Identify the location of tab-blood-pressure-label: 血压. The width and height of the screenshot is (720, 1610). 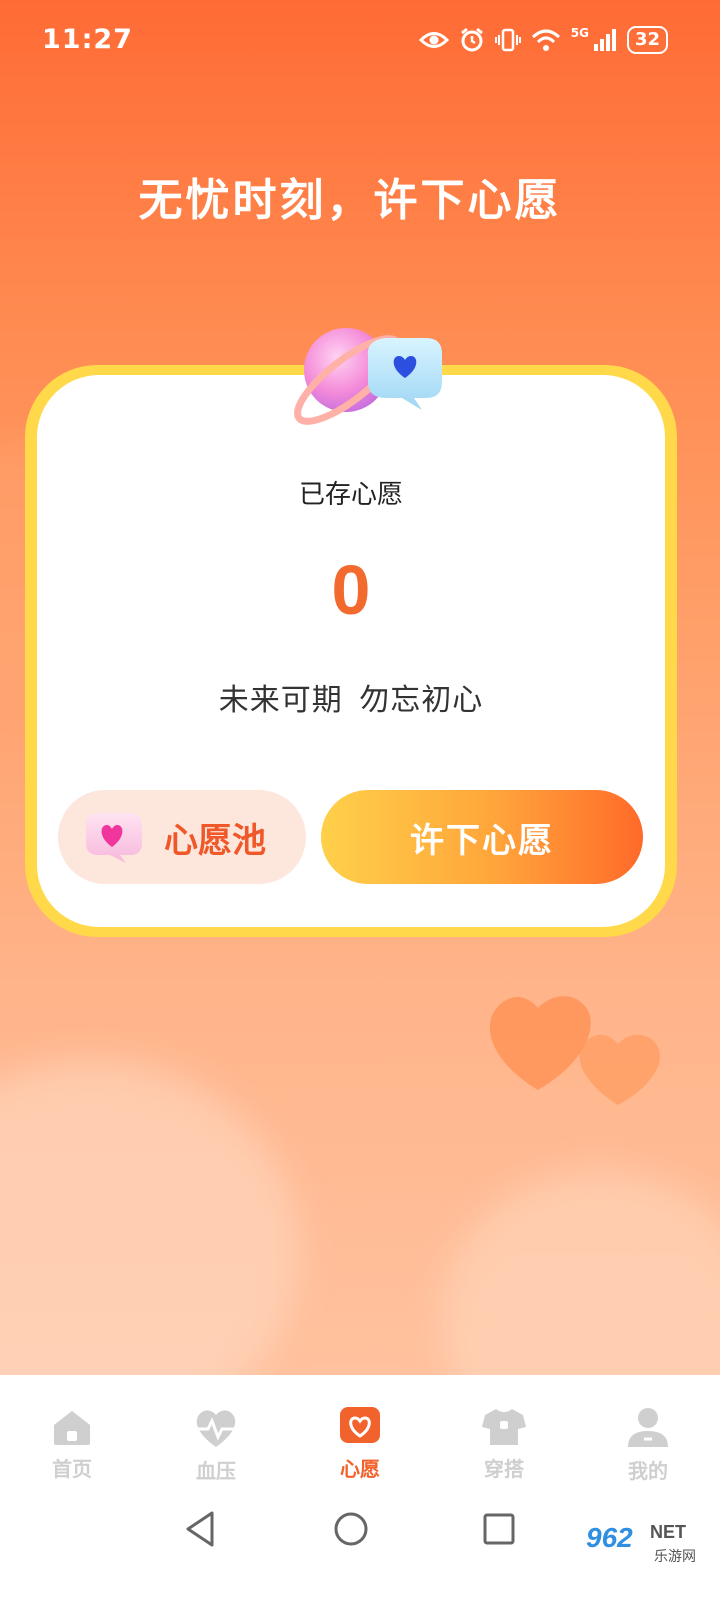
(216, 1471).